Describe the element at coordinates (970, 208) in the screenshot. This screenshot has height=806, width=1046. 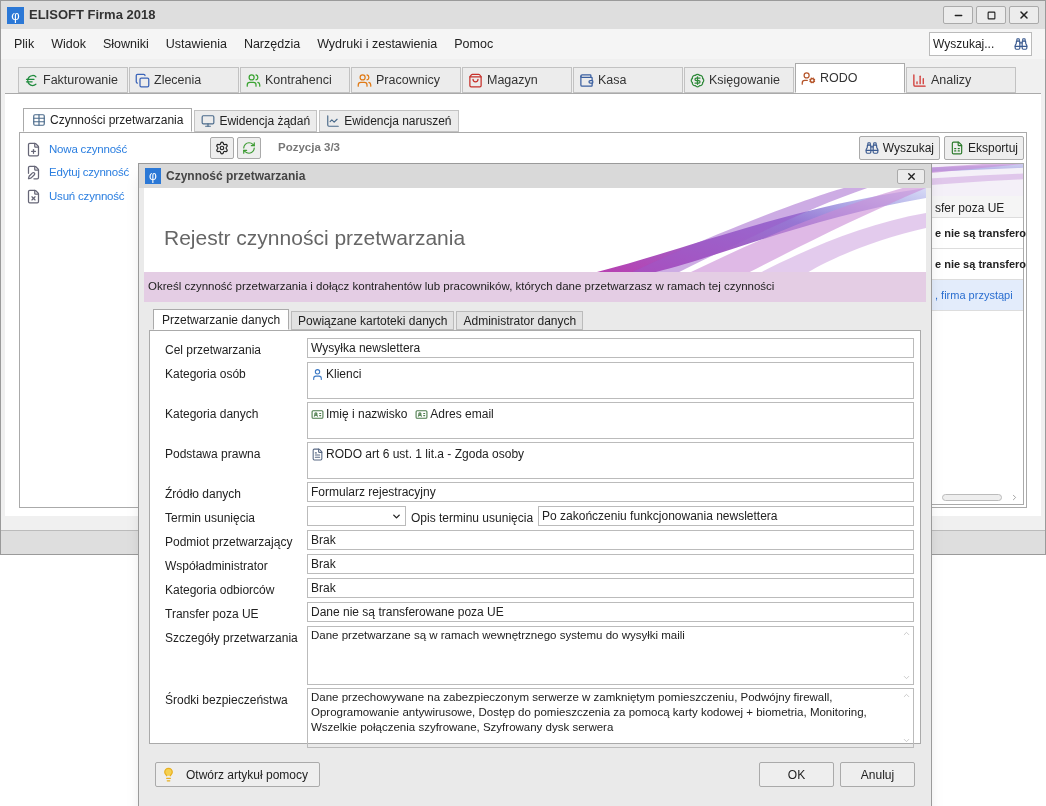
I see `column-header: sfer poza UE` at that location.